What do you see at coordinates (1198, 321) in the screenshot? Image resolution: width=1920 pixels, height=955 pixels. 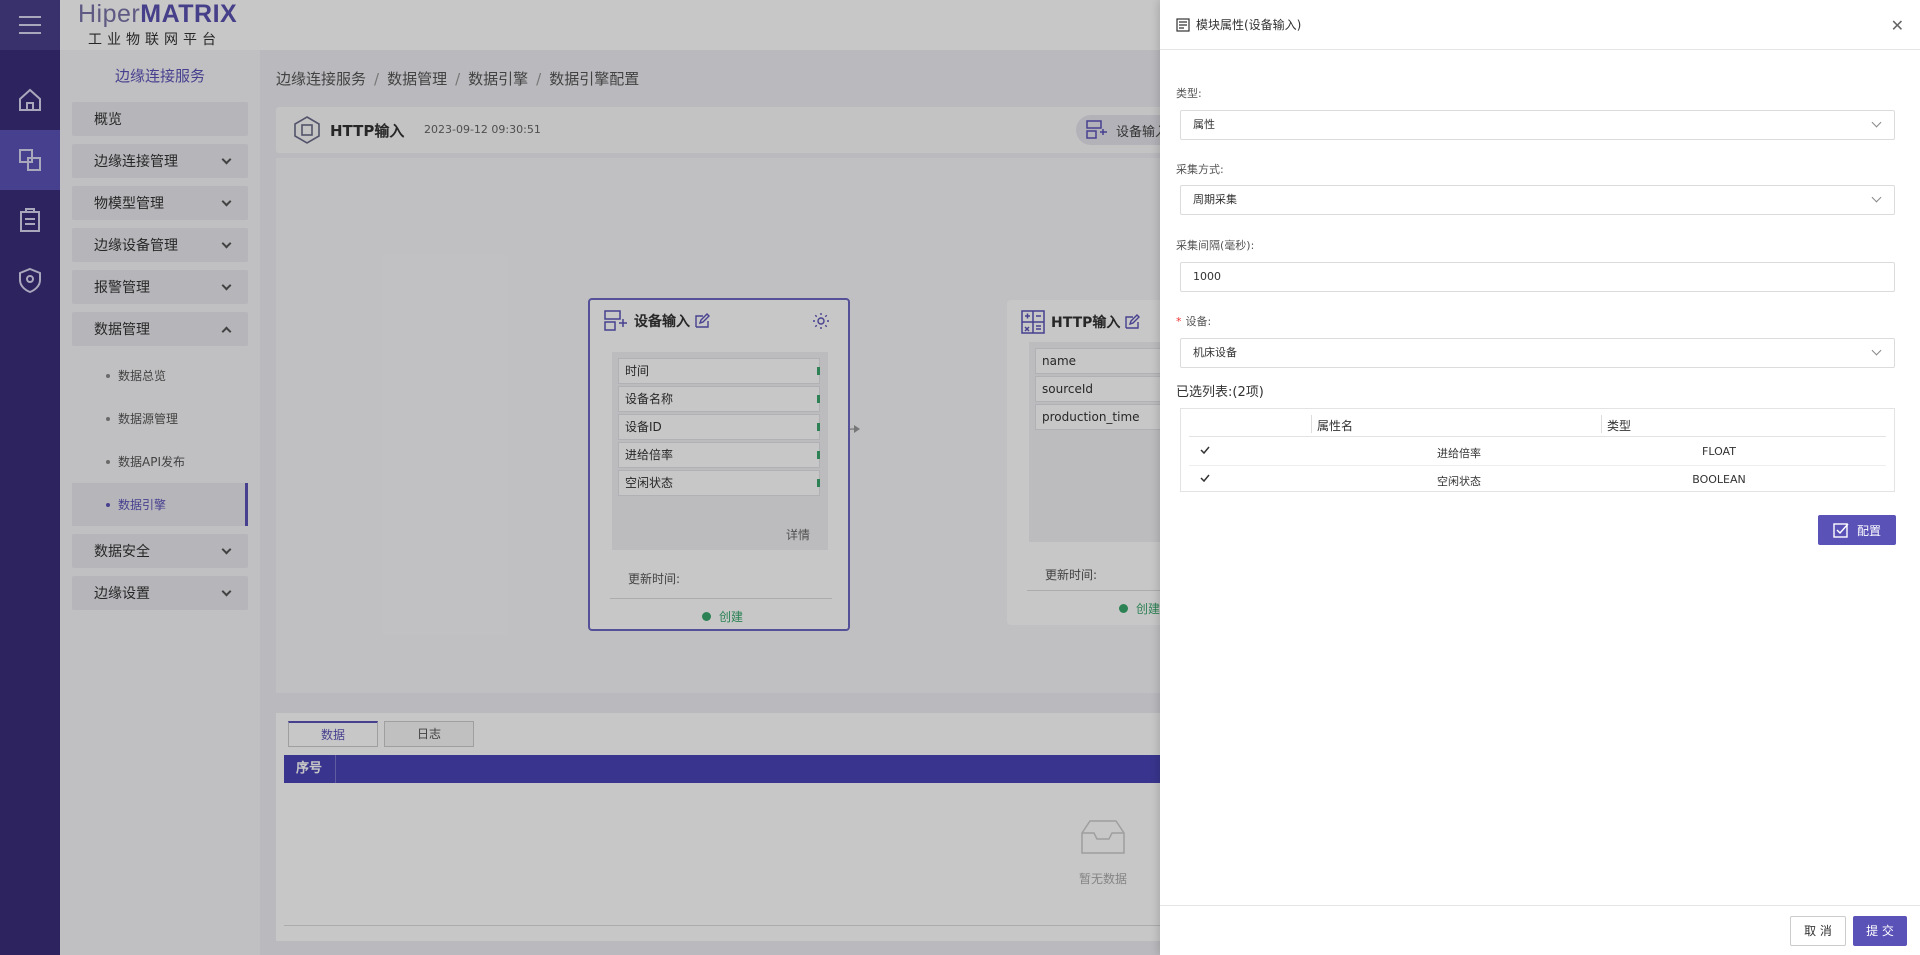 I see `device-label-text: 设备:` at bounding box center [1198, 321].